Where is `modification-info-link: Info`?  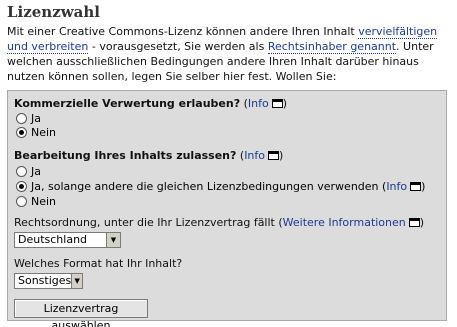
modification-info-link: Info is located at coordinates (254, 155).